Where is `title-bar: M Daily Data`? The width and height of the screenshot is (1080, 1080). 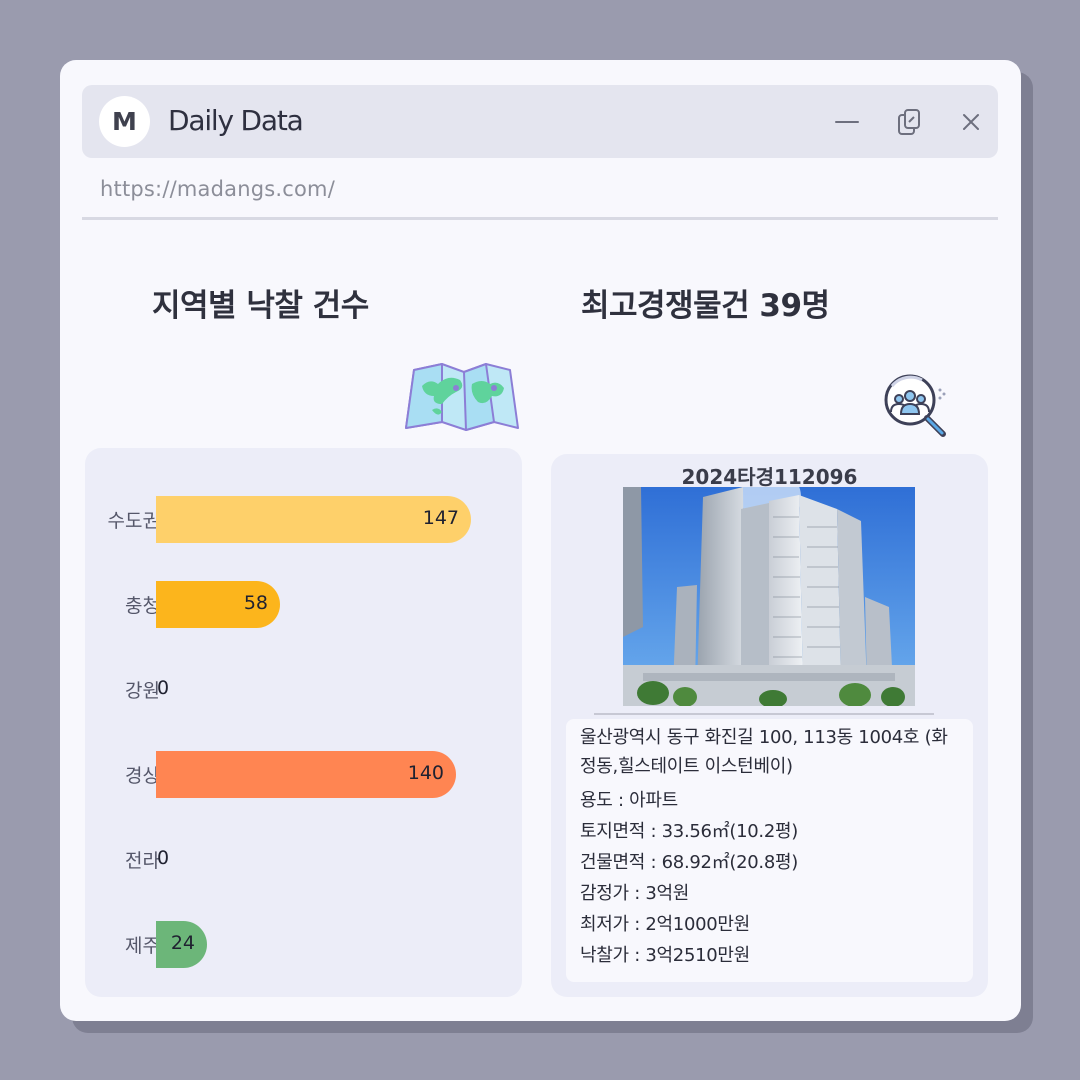 title-bar: M Daily Data is located at coordinates (540, 121).